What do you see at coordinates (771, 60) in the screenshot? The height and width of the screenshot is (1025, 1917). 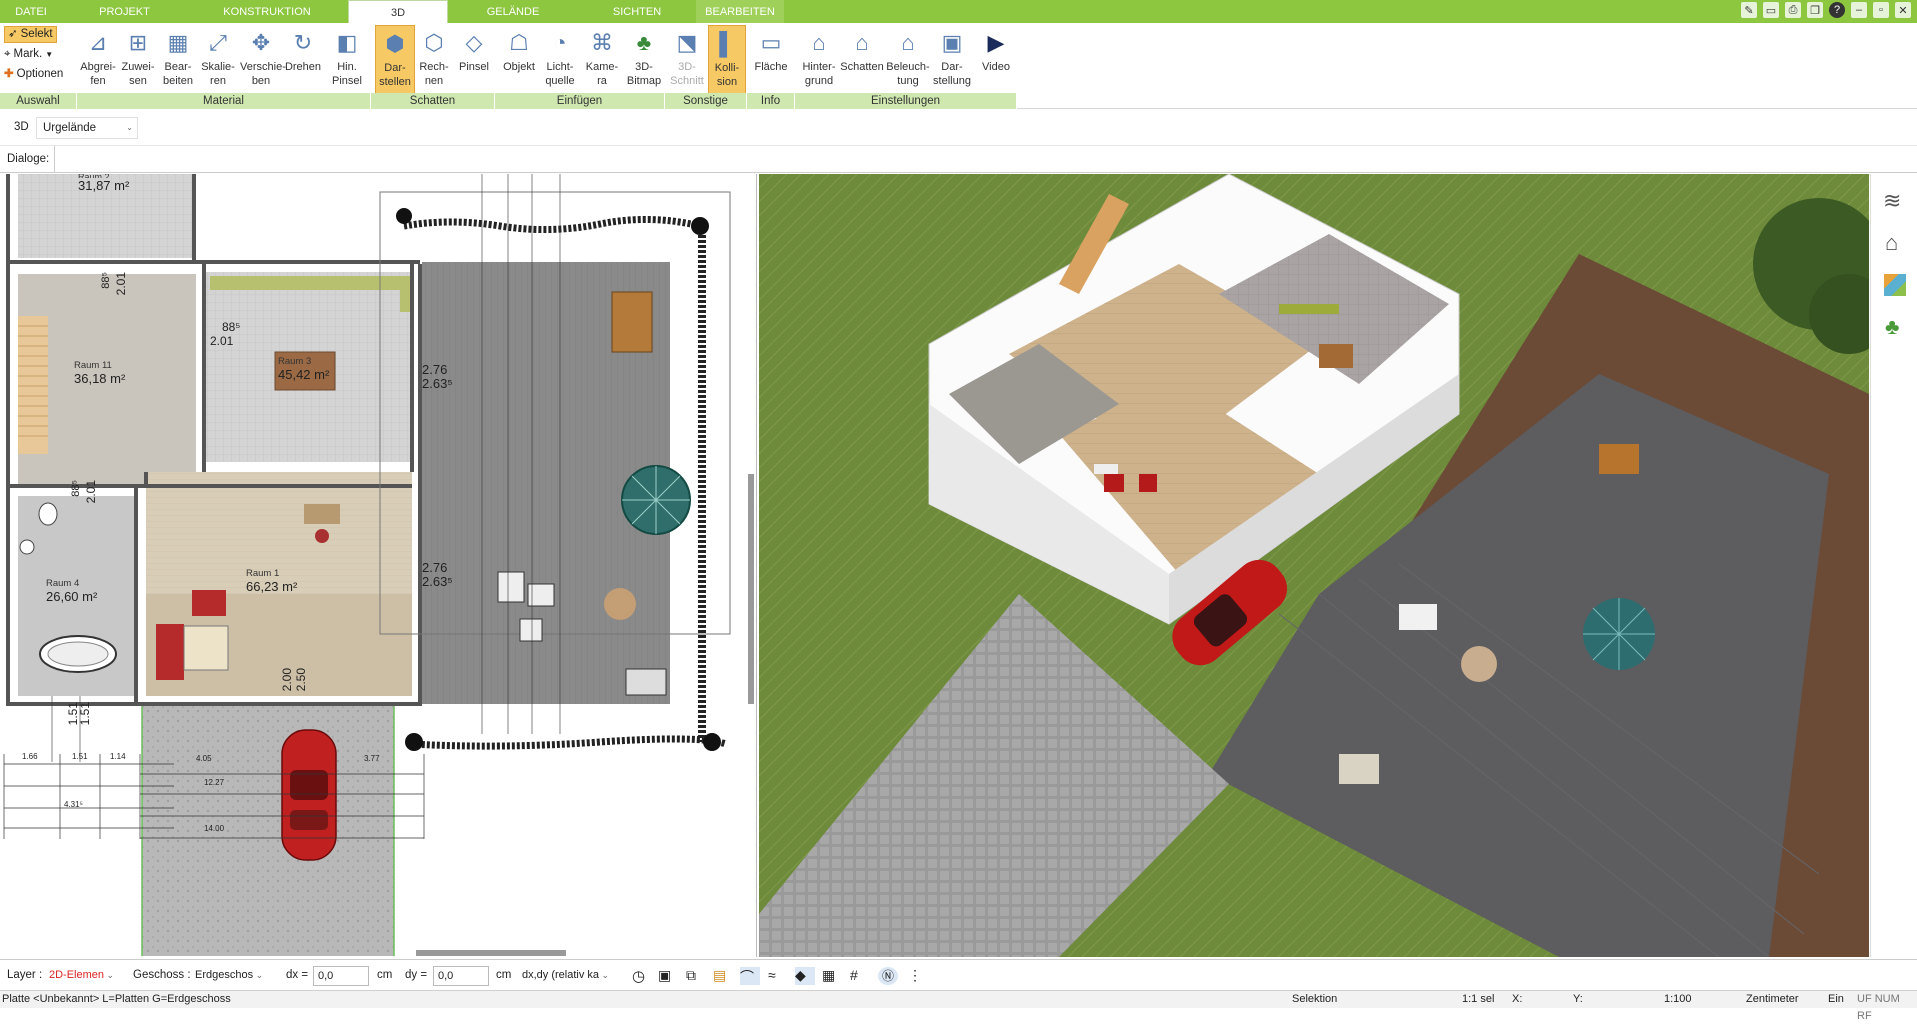 I see `ribbon-button-area: ▭ Fläche` at bounding box center [771, 60].